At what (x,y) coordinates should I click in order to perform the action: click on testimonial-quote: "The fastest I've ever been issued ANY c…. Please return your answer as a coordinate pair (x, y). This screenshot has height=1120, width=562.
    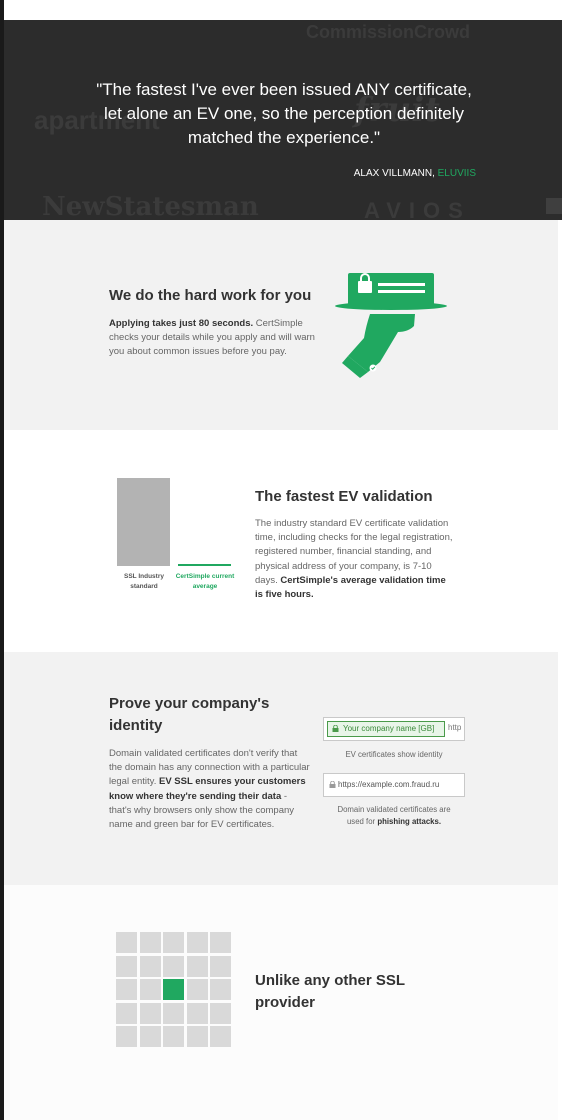
    Looking at the image, I should click on (284, 113).